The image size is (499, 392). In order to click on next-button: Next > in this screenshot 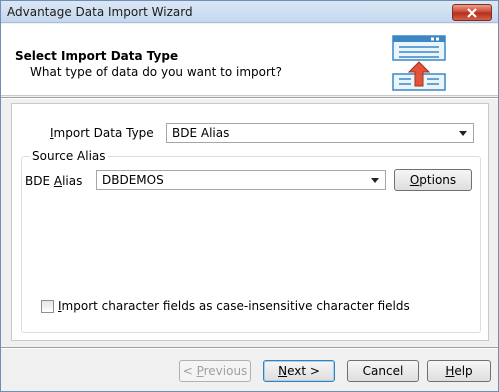, I will do `click(299, 371)`.